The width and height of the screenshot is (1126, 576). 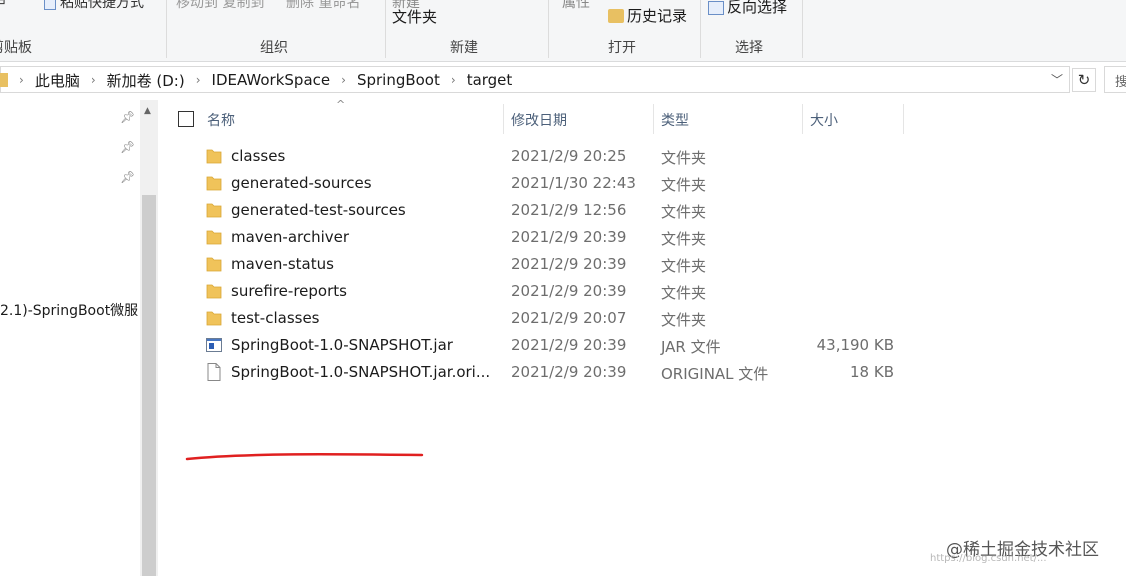 What do you see at coordinates (304, 456) in the screenshot?
I see `red-underline-annotation` at bounding box center [304, 456].